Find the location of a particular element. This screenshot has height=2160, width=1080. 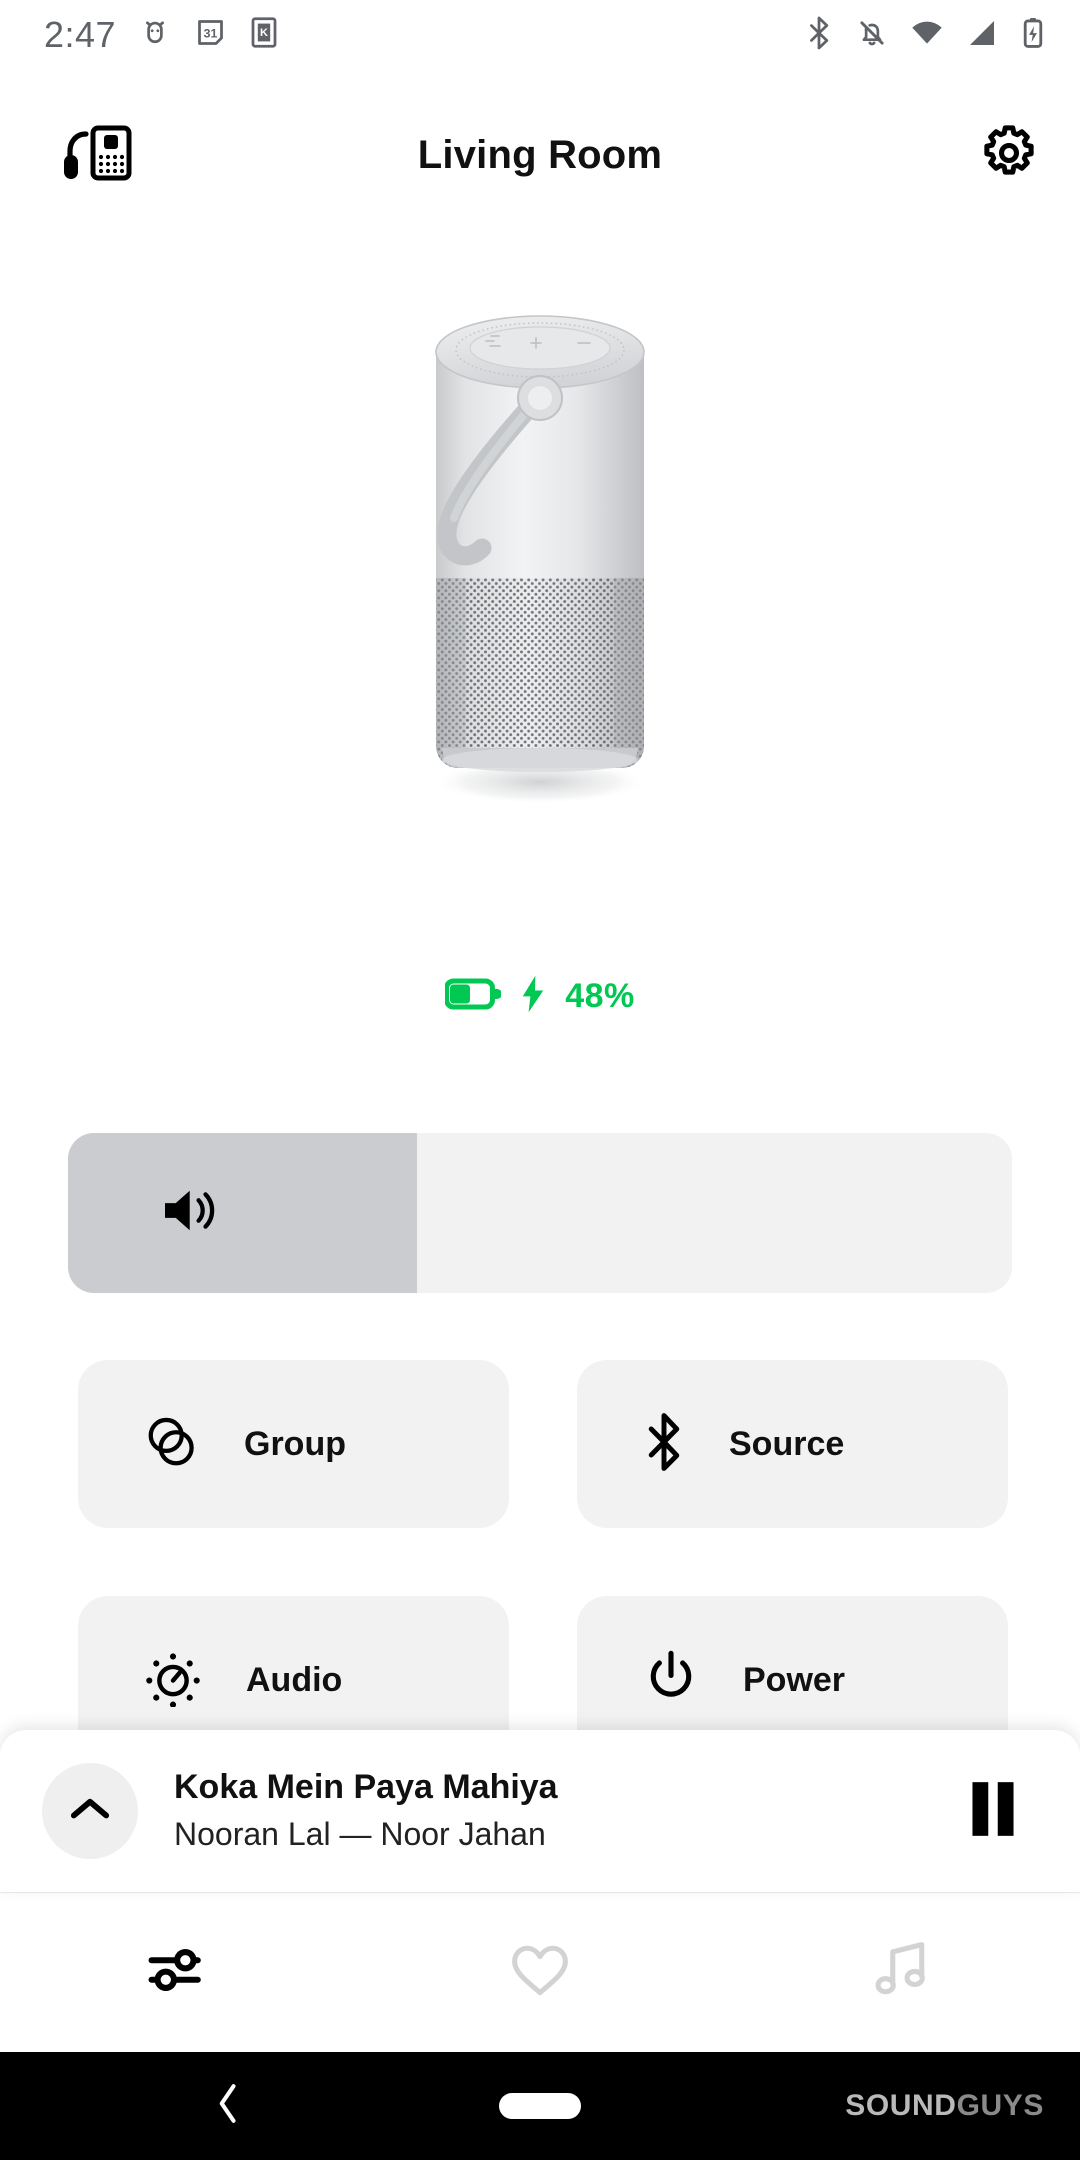

calendar-31-icon: 31 is located at coordinates (210, 35).